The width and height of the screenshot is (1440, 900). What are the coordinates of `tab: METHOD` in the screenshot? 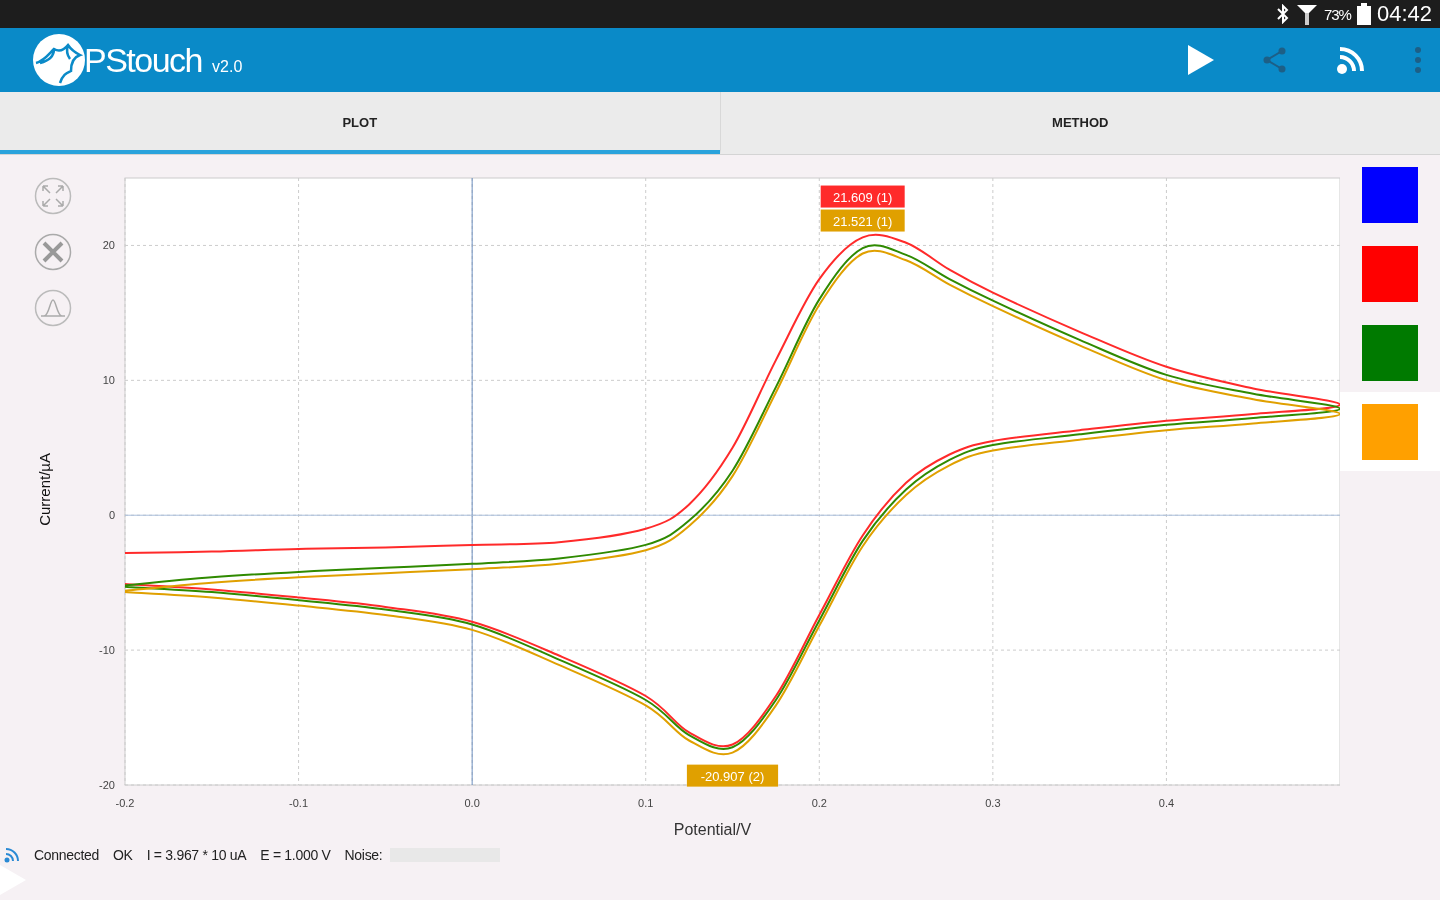 It's located at (1079, 123).